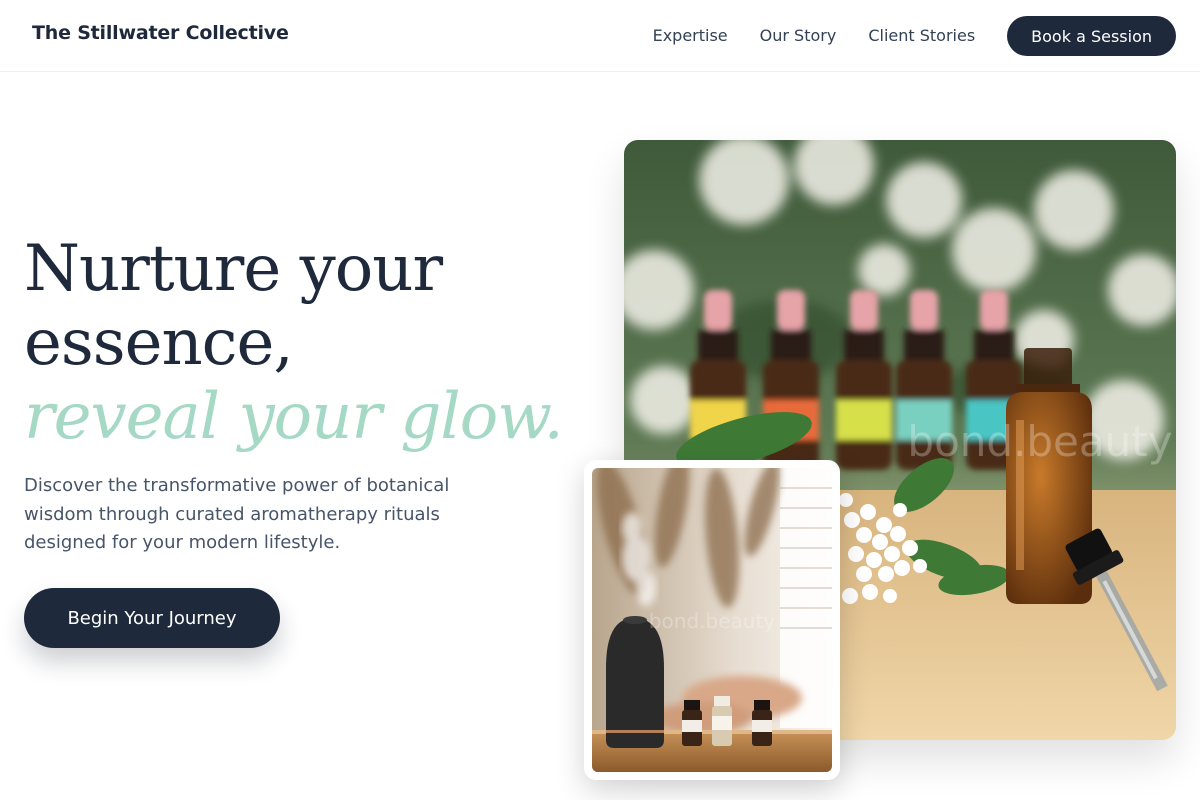 Image resolution: width=1200 pixels, height=800 pixels. What do you see at coordinates (294, 417) in the screenshot?
I see `hero-title-accent: reveal your glow.` at bounding box center [294, 417].